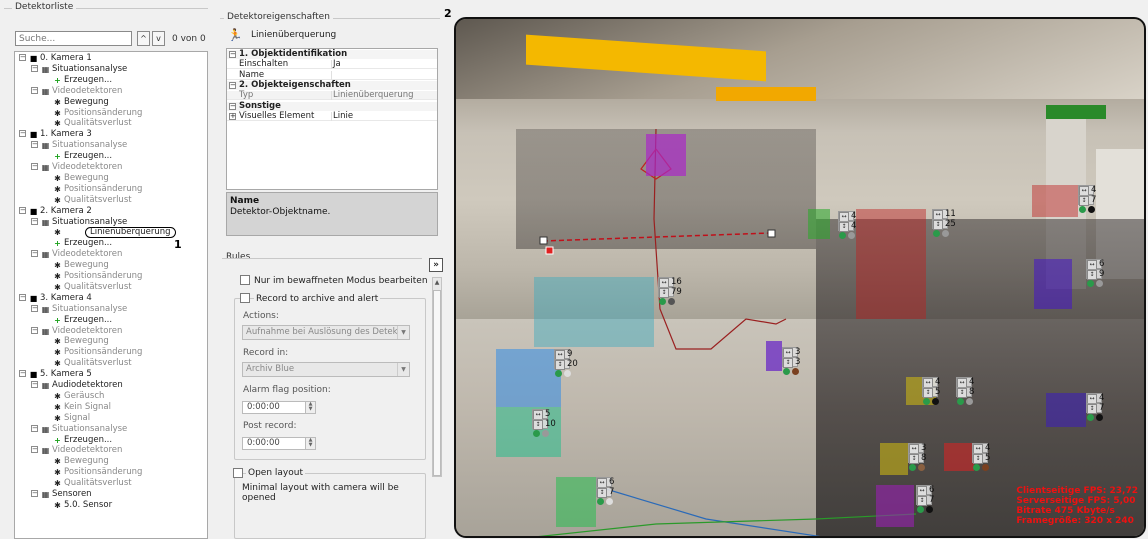 The height and width of the screenshot is (539, 1148). I want to click on tree-camera-node: − ■ 5. Kamera 5, so click(110, 374).